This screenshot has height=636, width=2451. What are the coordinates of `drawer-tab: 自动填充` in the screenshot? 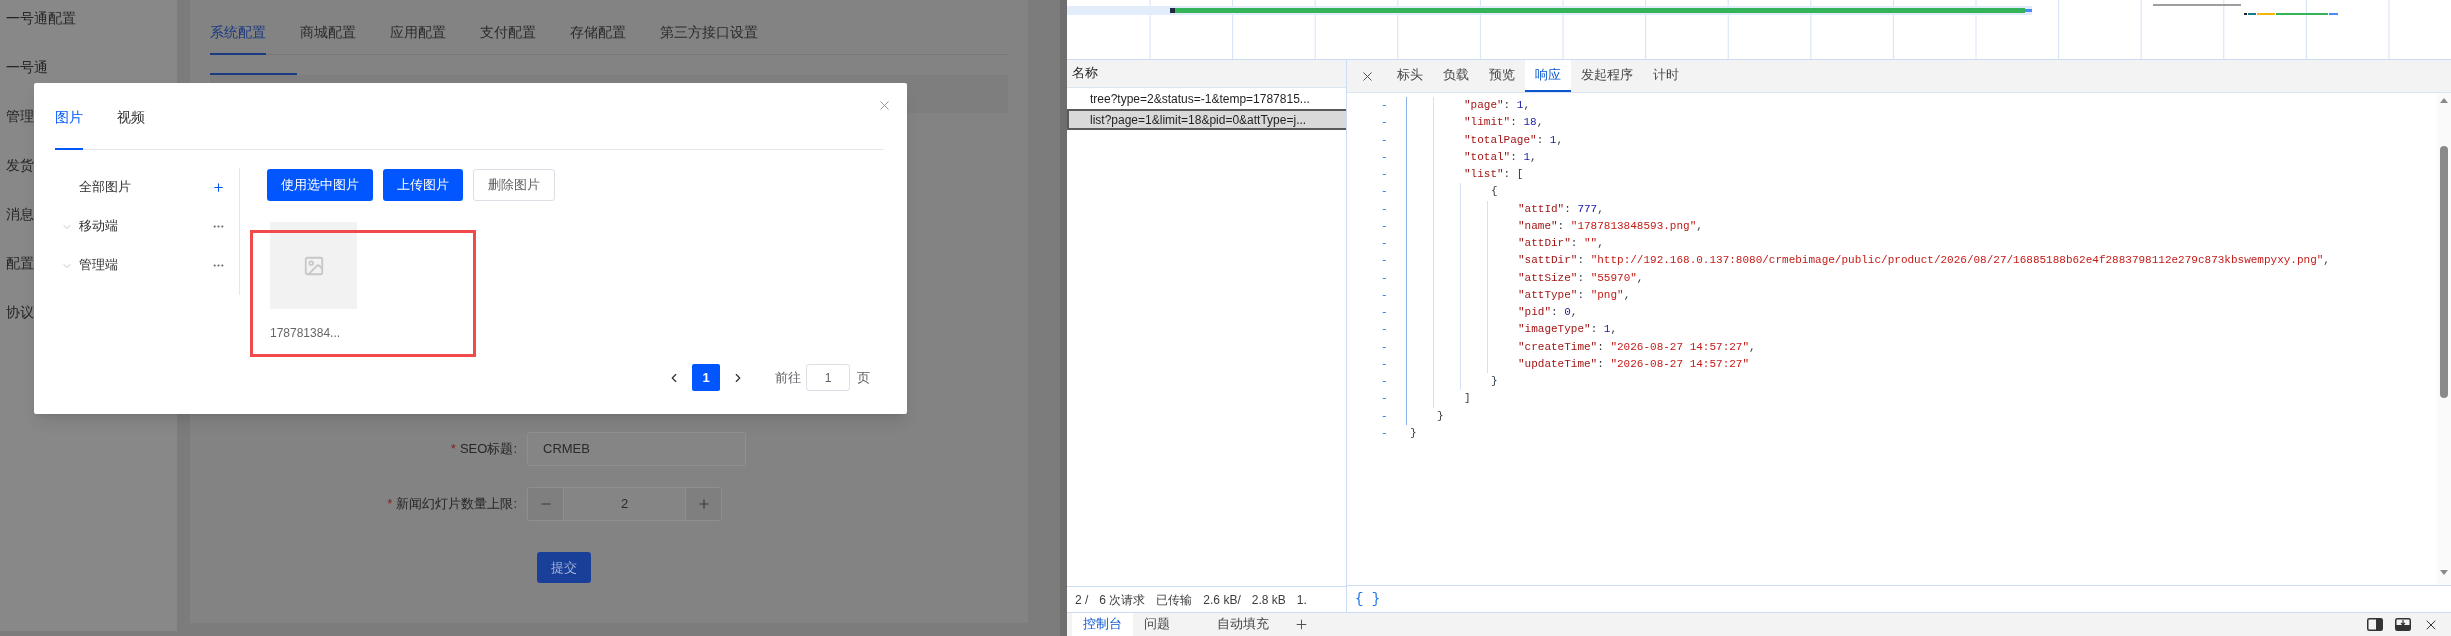 It's located at (1243, 624).